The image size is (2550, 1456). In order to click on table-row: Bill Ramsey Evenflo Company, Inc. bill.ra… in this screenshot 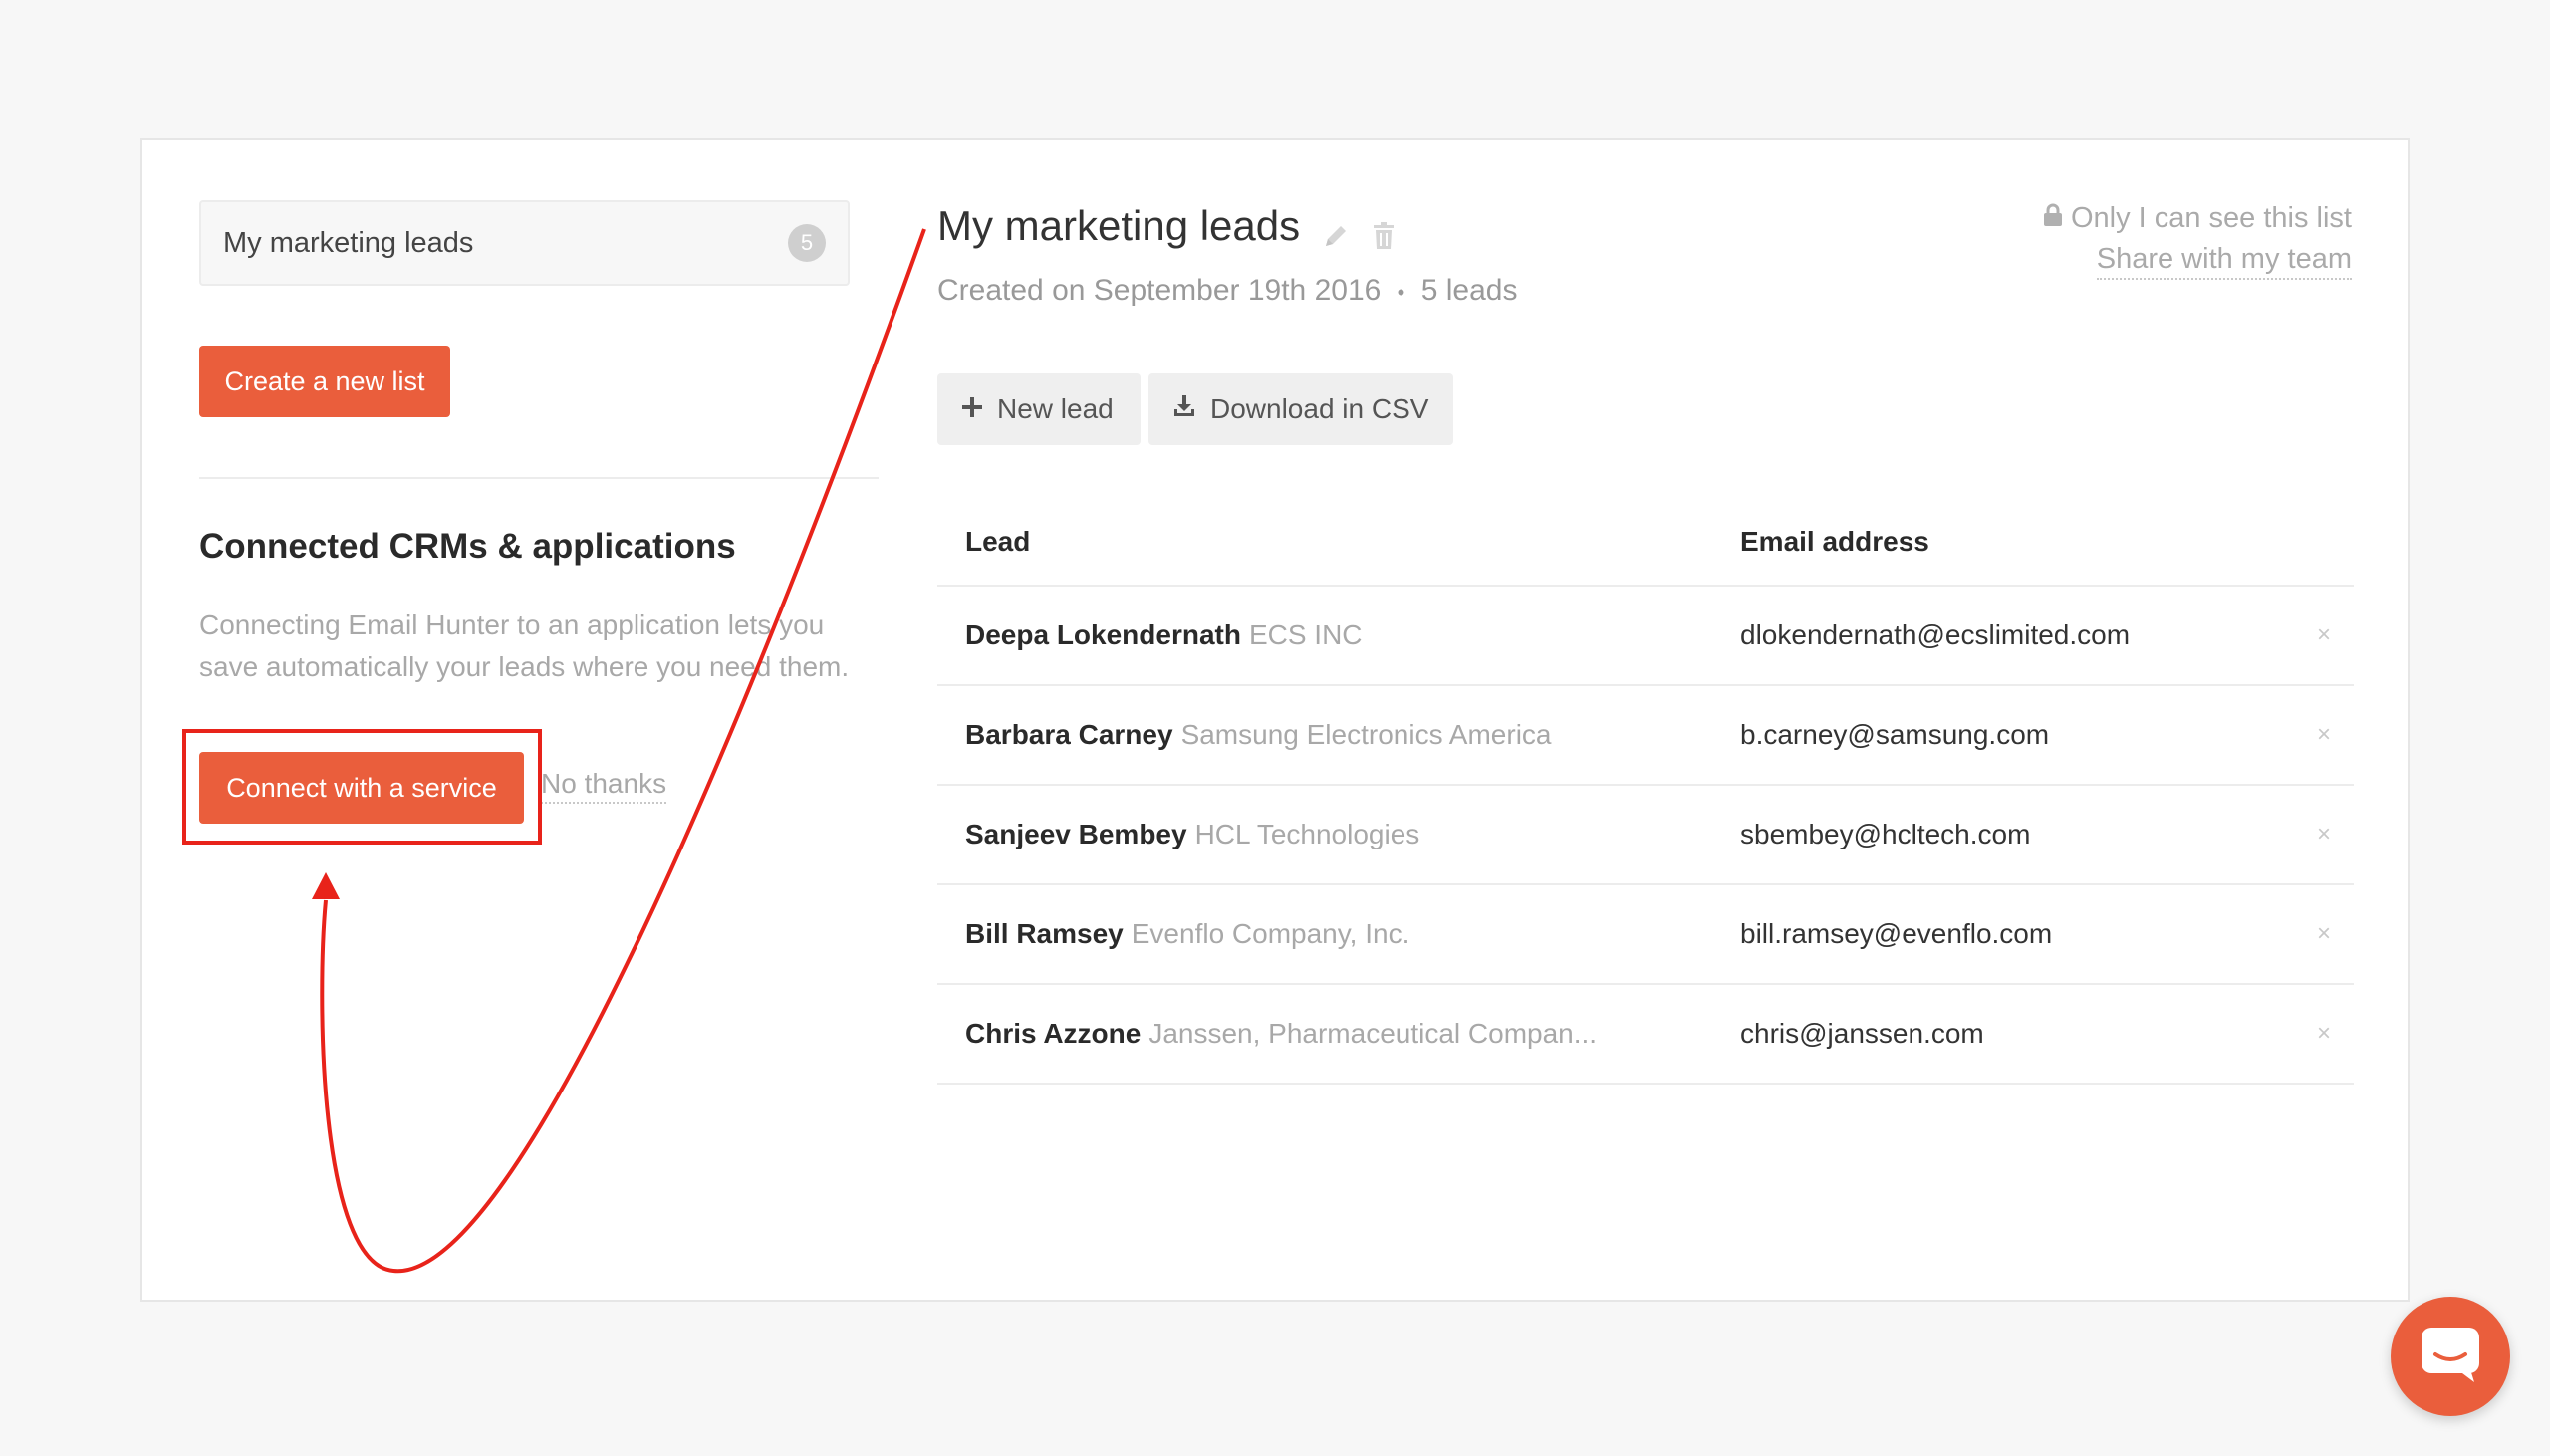, I will do `click(1645, 935)`.